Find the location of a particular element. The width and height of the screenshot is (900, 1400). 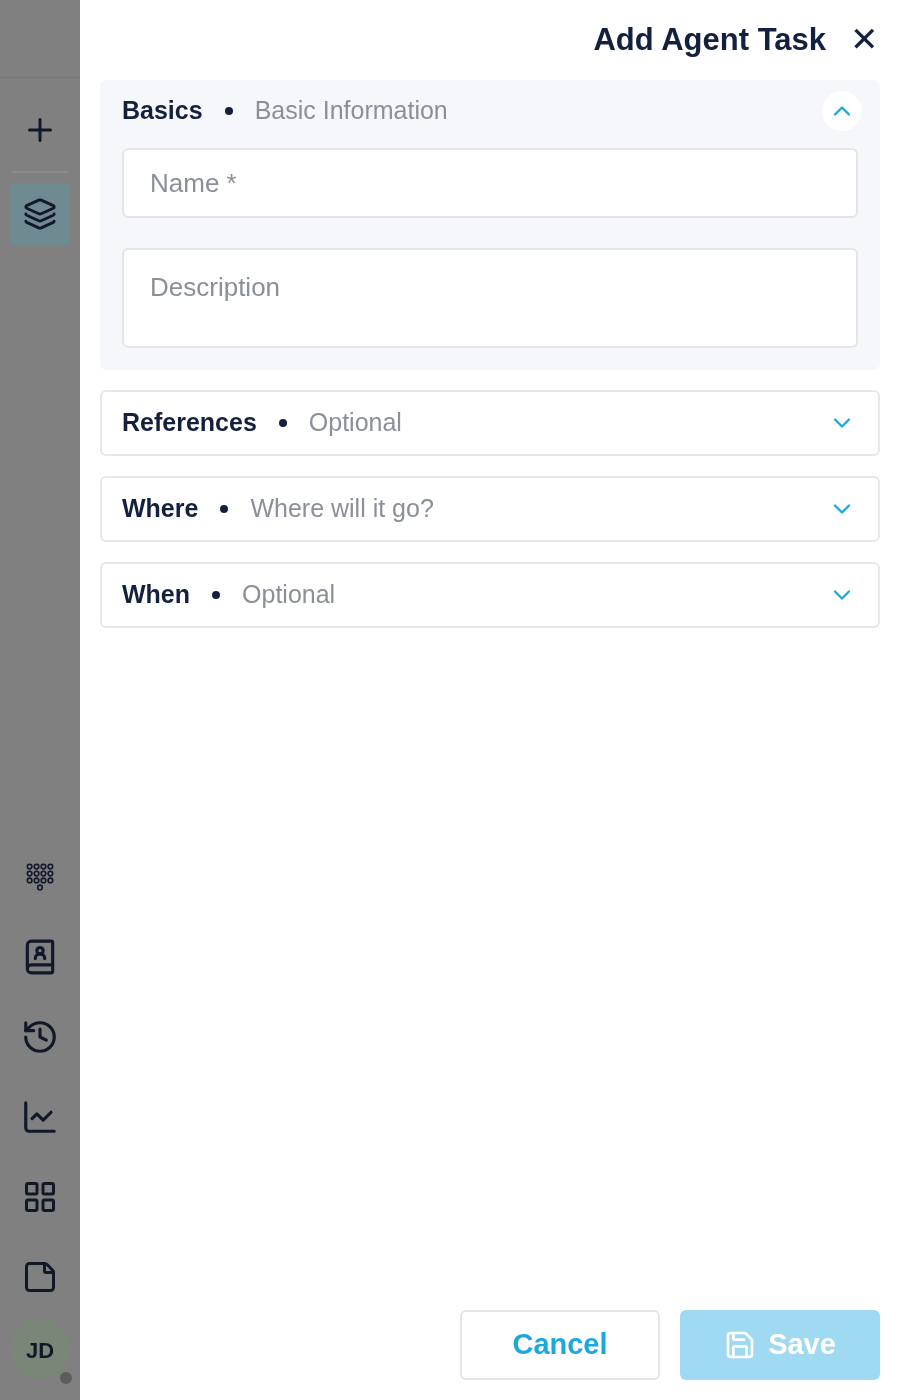

section-title: Where is located at coordinates (160, 509).